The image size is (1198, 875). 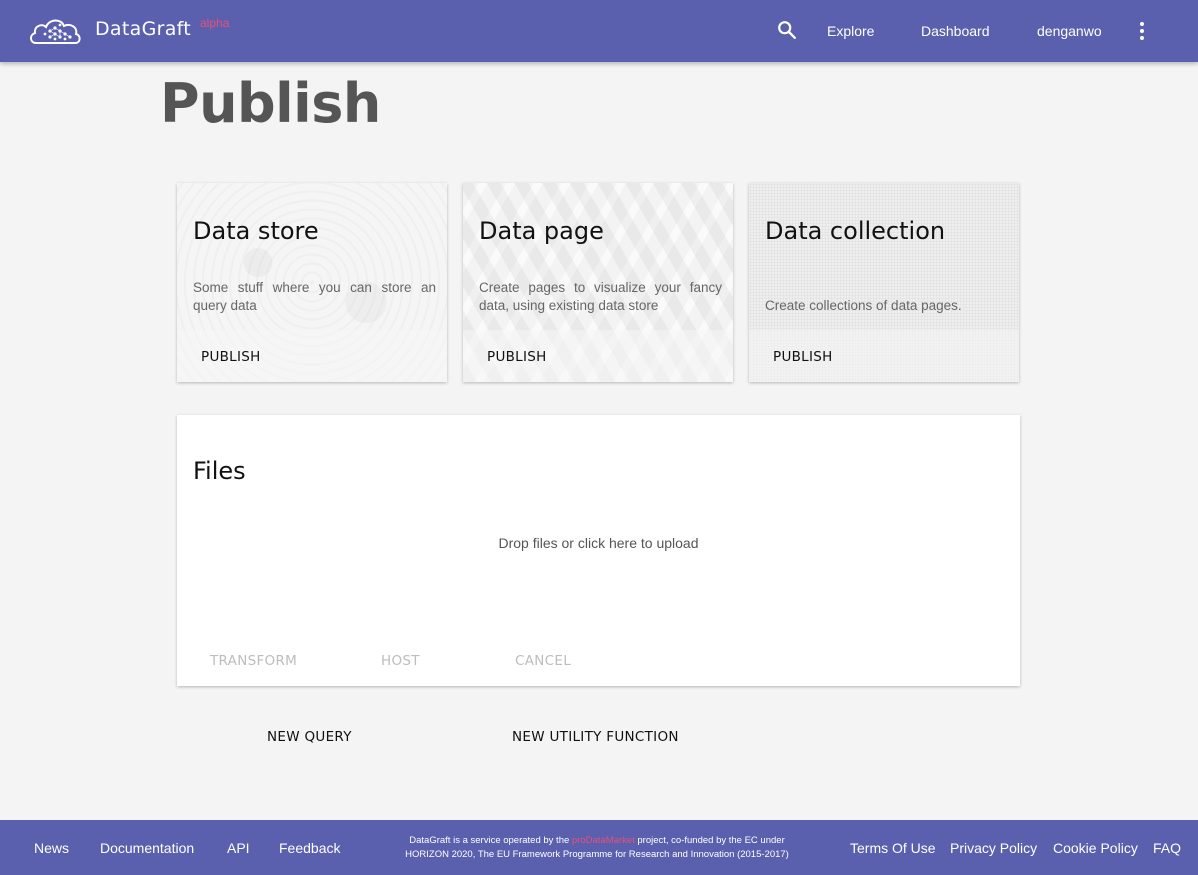 What do you see at coordinates (51, 848) in the screenshot?
I see `footer-news-link: News` at bounding box center [51, 848].